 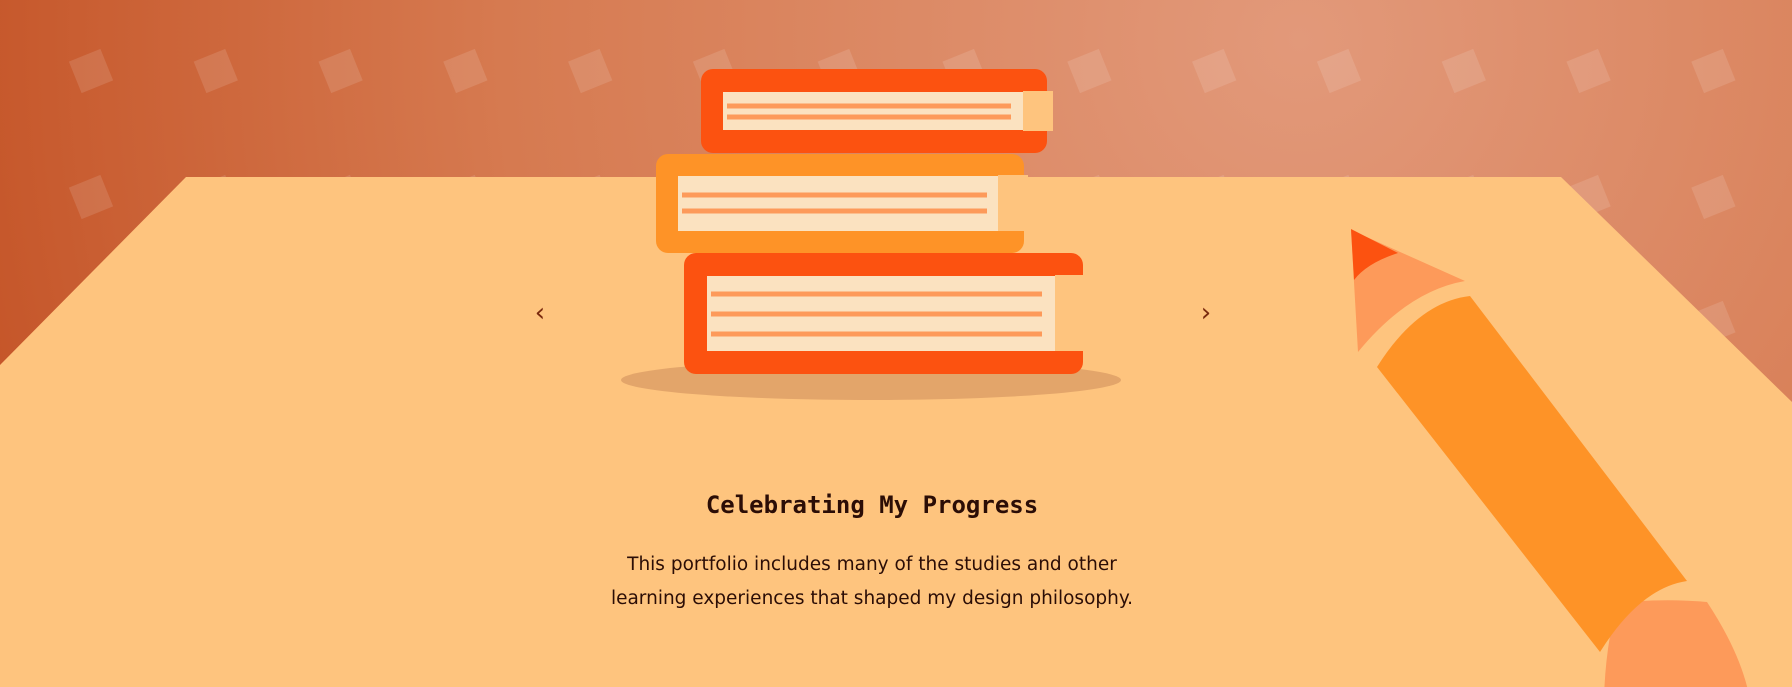 I want to click on carousel-prev-button: ‹, so click(x=540, y=313).